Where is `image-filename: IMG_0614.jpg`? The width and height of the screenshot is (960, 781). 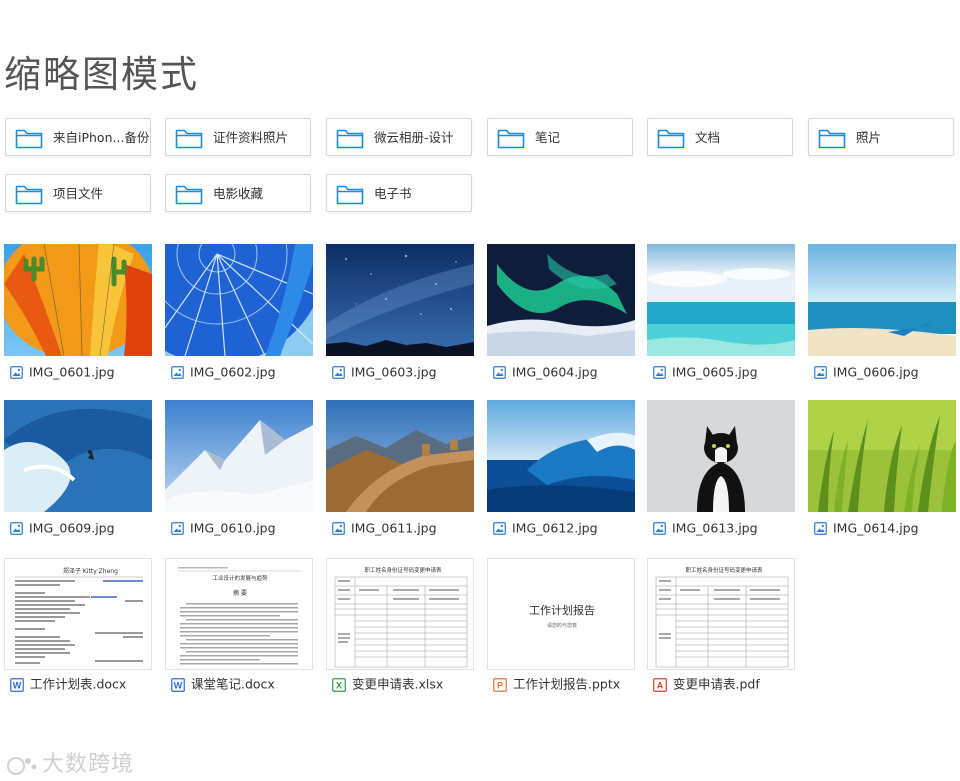 image-filename: IMG_0614.jpg is located at coordinates (866, 528).